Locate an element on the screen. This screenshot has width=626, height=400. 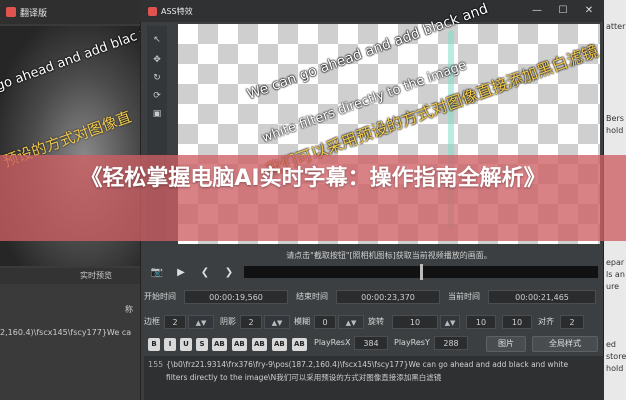
background-right-text: epar is located at coordinates (615, 262).